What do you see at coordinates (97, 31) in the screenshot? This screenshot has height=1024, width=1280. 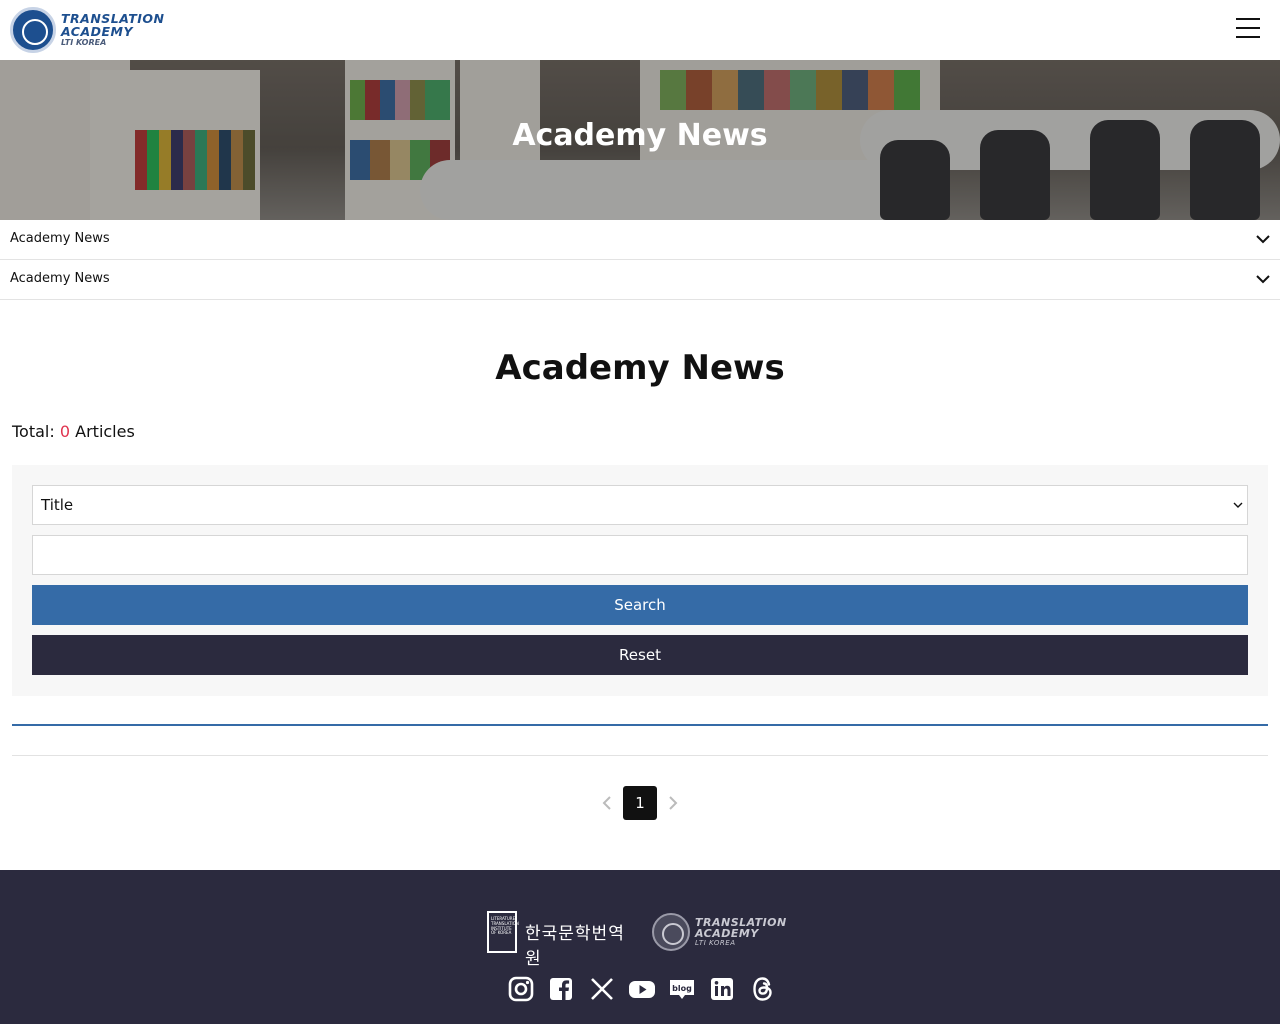 I see `logo-line-2: ACADEMY` at bounding box center [97, 31].